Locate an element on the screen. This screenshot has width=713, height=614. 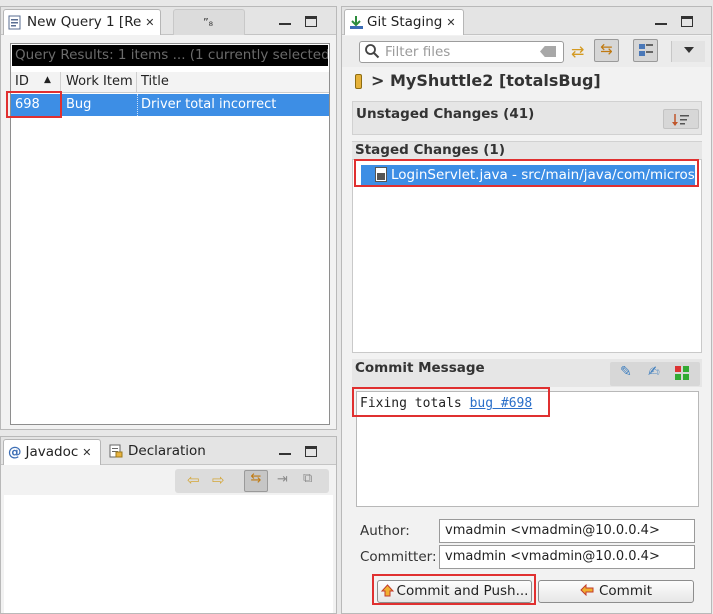
column-header-title-label: Title is located at coordinates (155, 81).